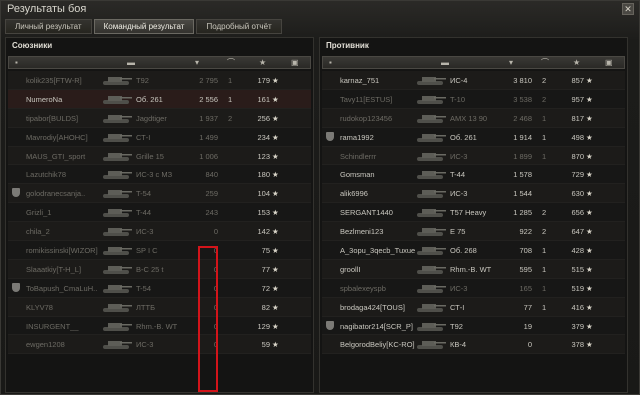  What do you see at coordinates (463, 251) in the screenshot?
I see `tank-name: Об. 268` at bounding box center [463, 251].